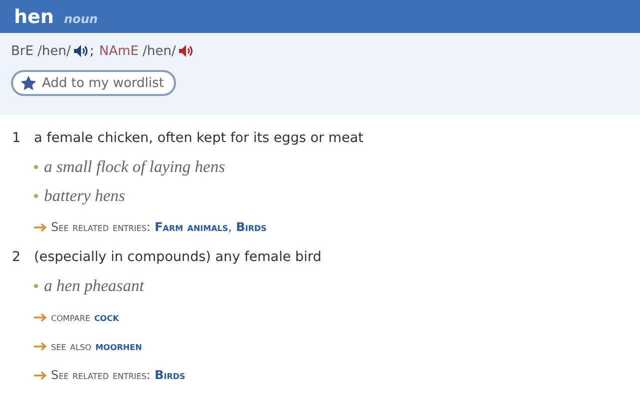  I want to click on headword: hen, so click(34, 17).